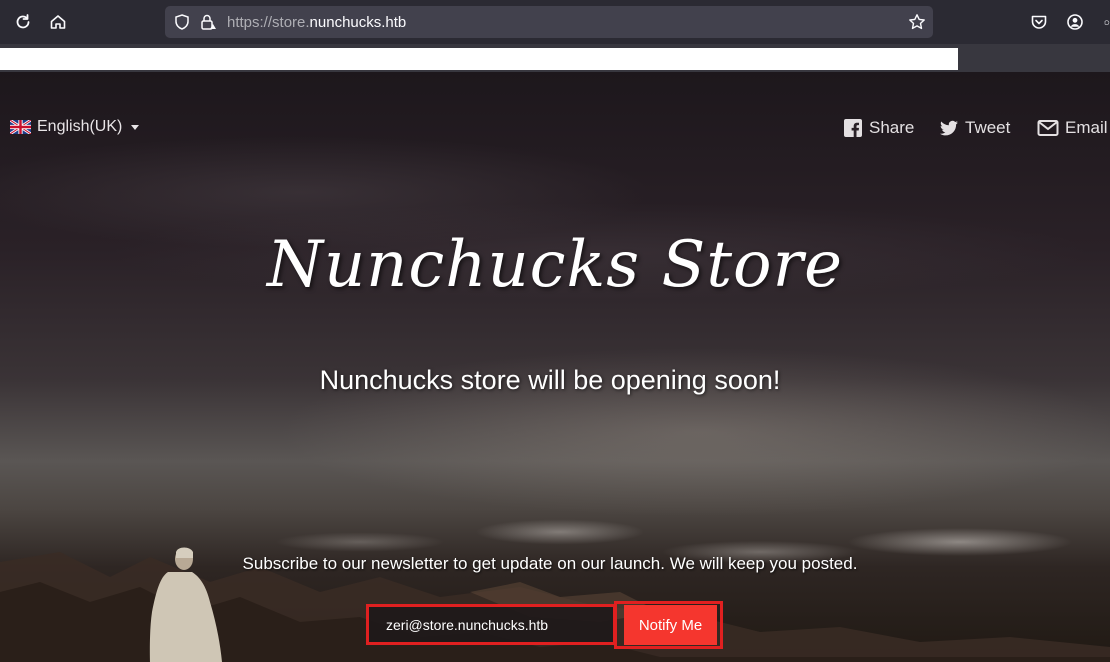 The image size is (1110, 662). I want to click on pocket-icon, so click(1039, 22).